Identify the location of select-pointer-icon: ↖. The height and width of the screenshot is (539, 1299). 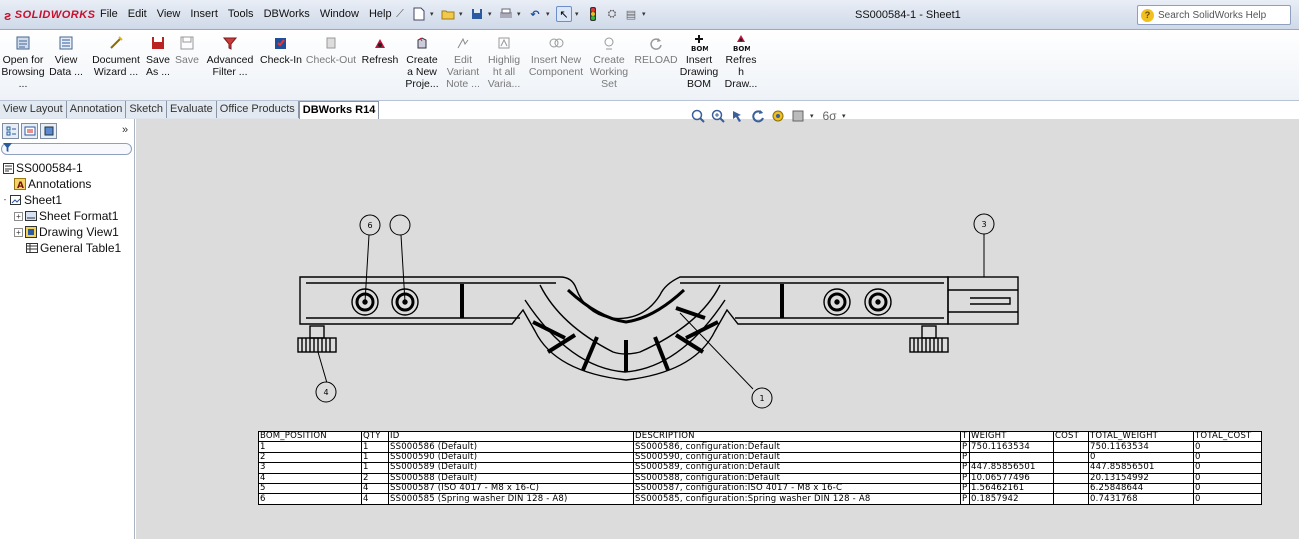
(564, 14).